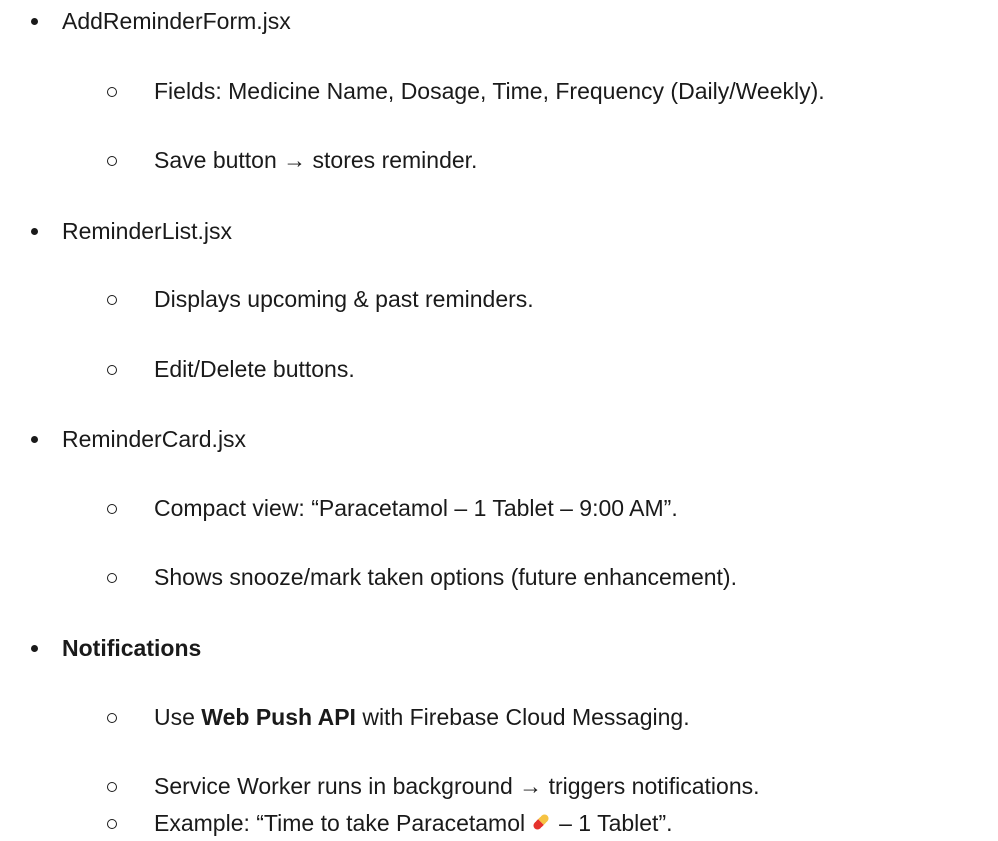 The width and height of the screenshot is (998, 841). What do you see at coordinates (340, 823) in the screenshot?
I see `text-segment: Example: “Time to take Paracetamol` at bounding box center [340, 823].